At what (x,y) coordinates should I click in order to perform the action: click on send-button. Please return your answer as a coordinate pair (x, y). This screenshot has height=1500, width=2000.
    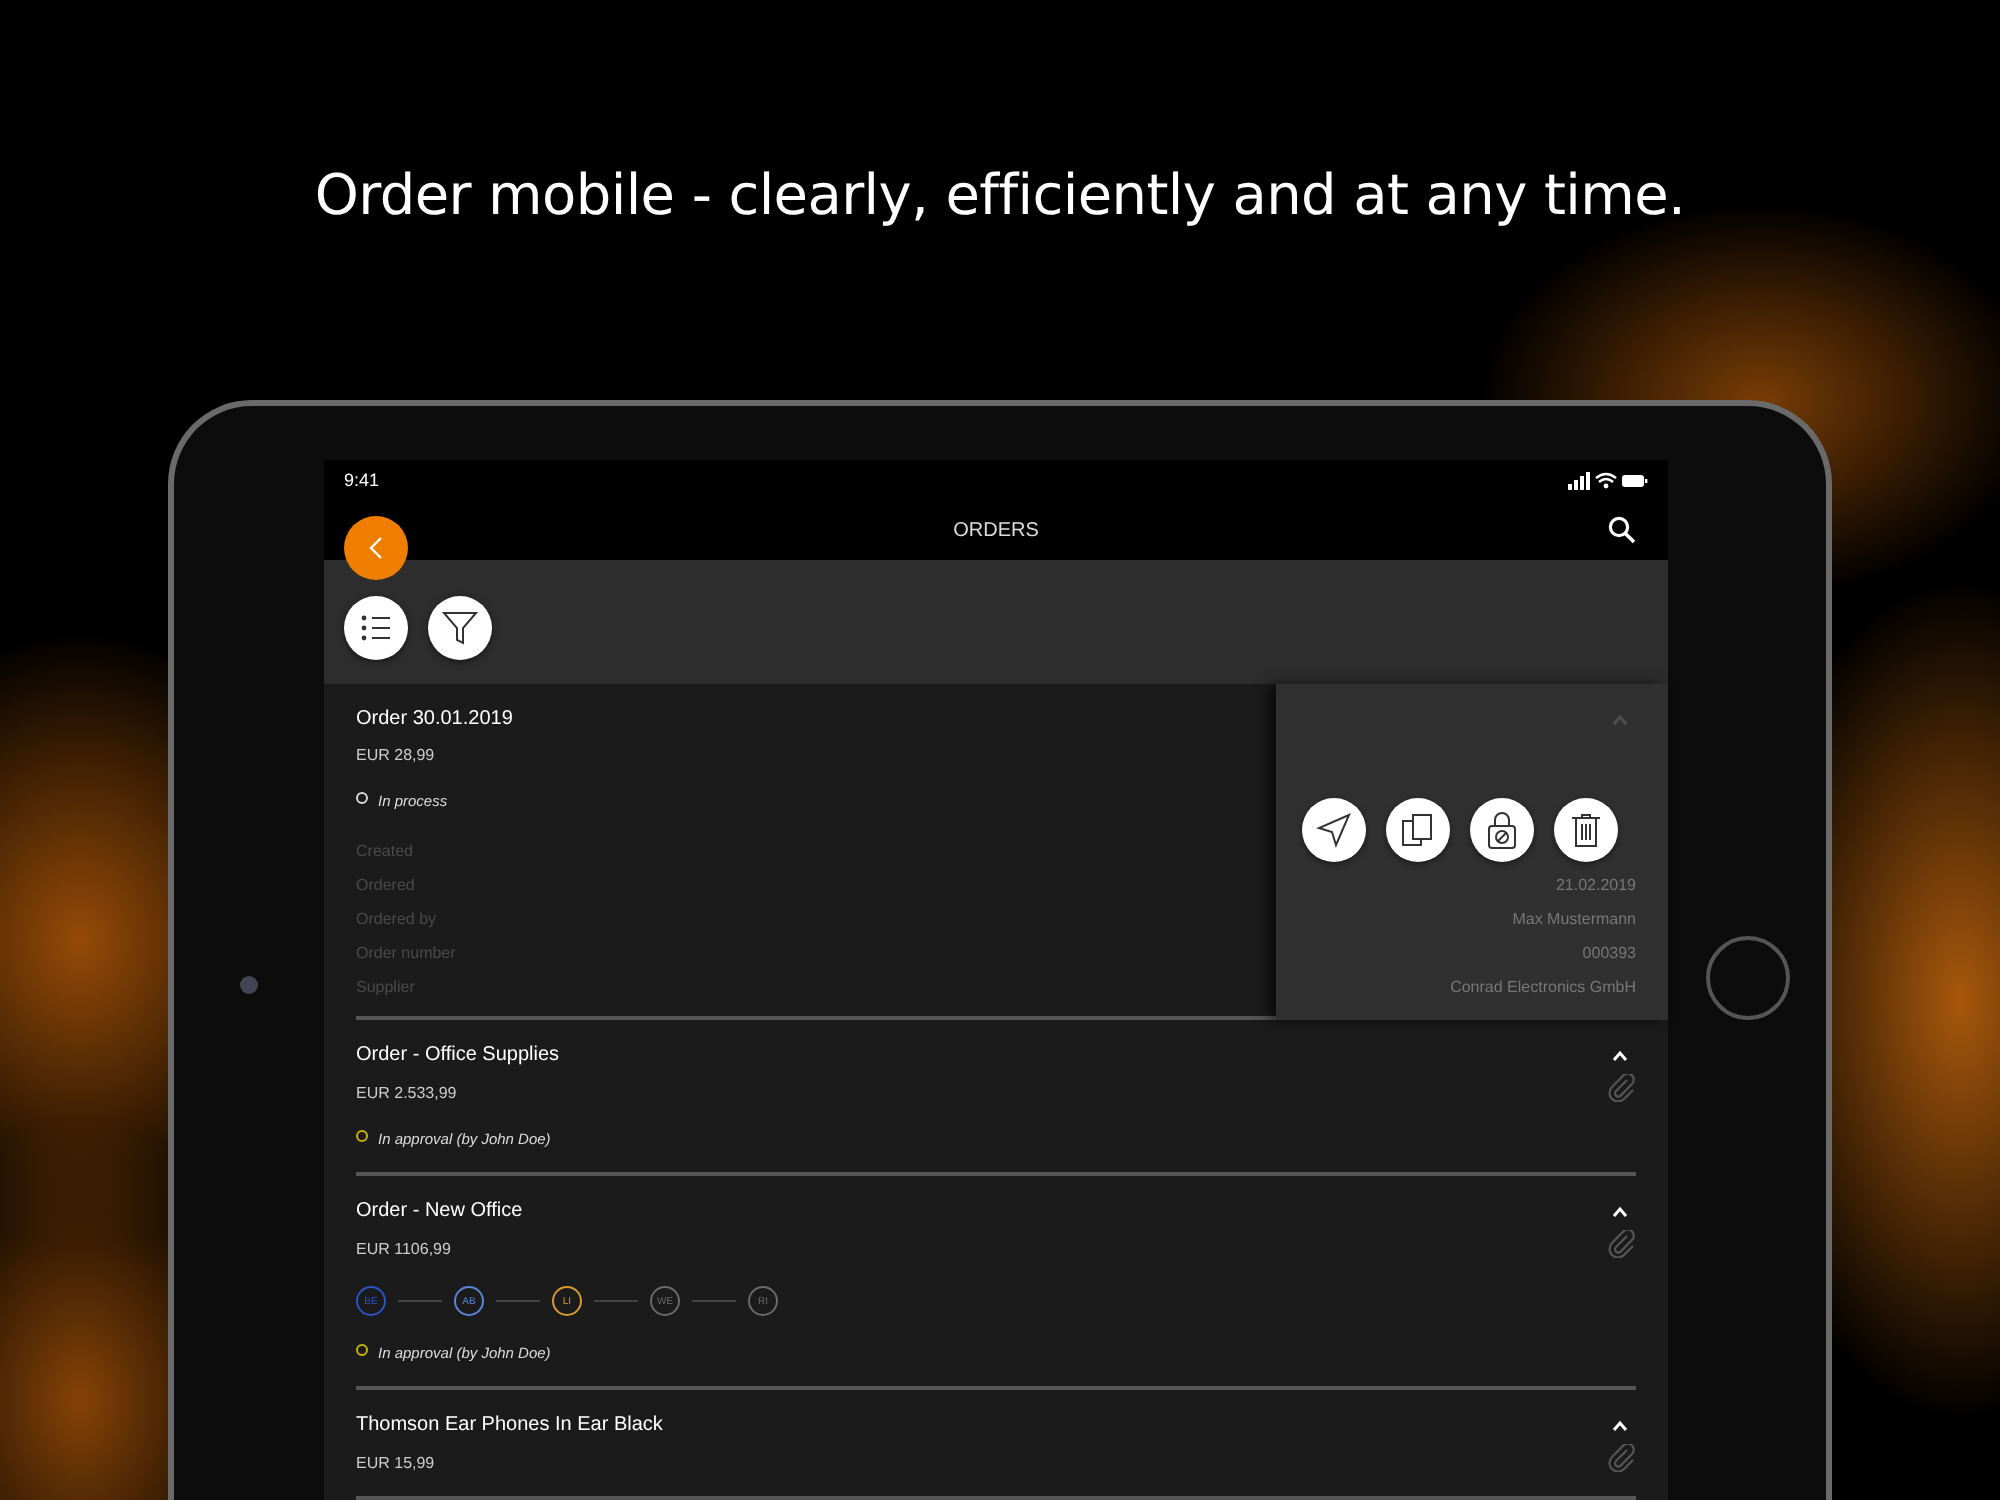
    Looking at the image, I should click on (1334, 830).